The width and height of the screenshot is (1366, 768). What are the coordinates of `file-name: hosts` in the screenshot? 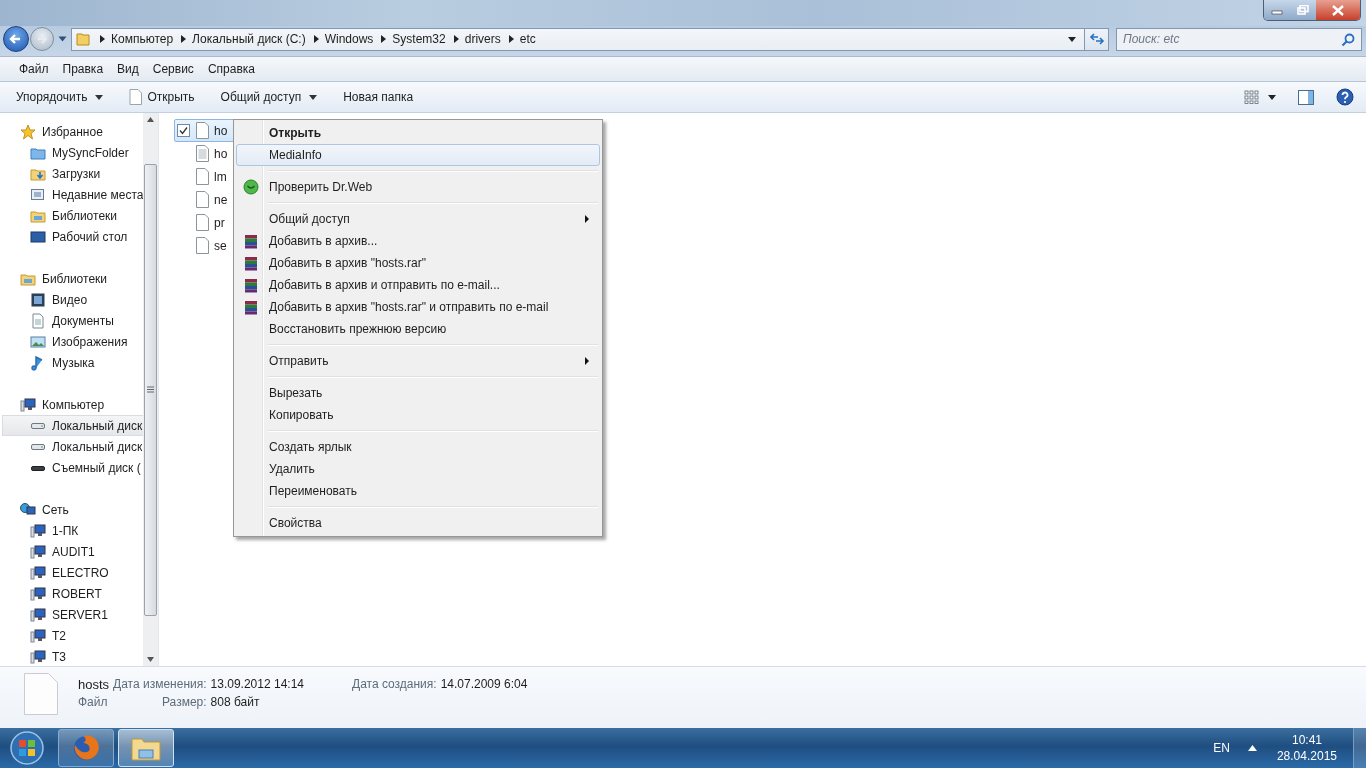 It's located at (94, 684).